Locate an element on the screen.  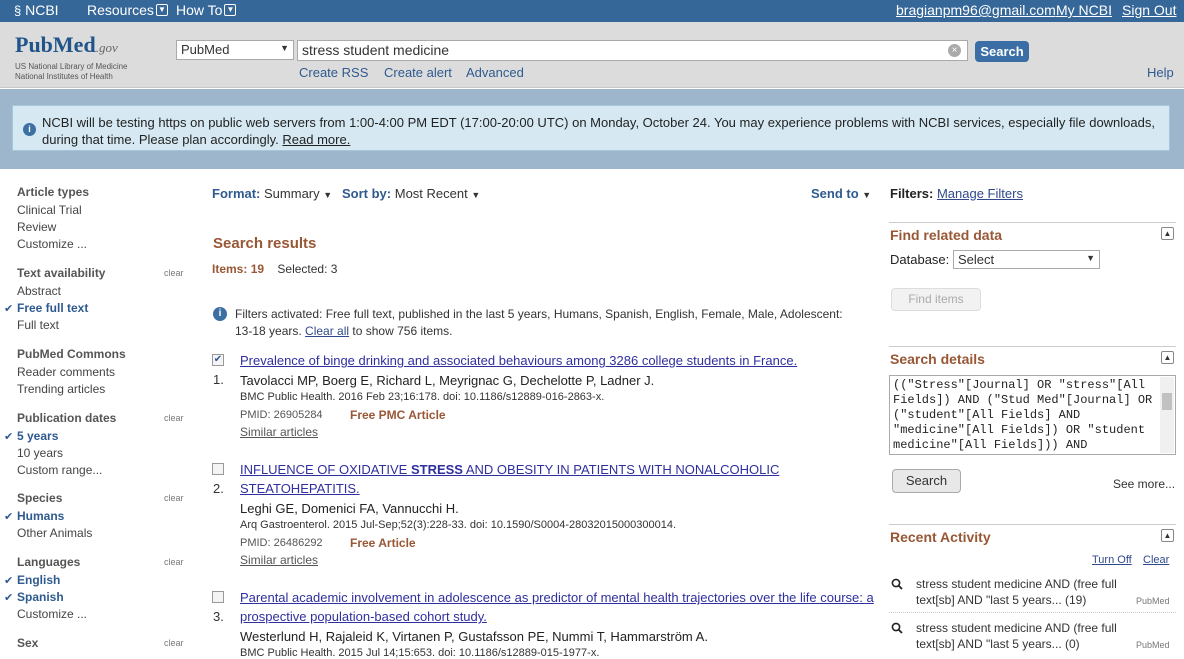
free-article-badge: Free Article is located at coordinates (383, 543).